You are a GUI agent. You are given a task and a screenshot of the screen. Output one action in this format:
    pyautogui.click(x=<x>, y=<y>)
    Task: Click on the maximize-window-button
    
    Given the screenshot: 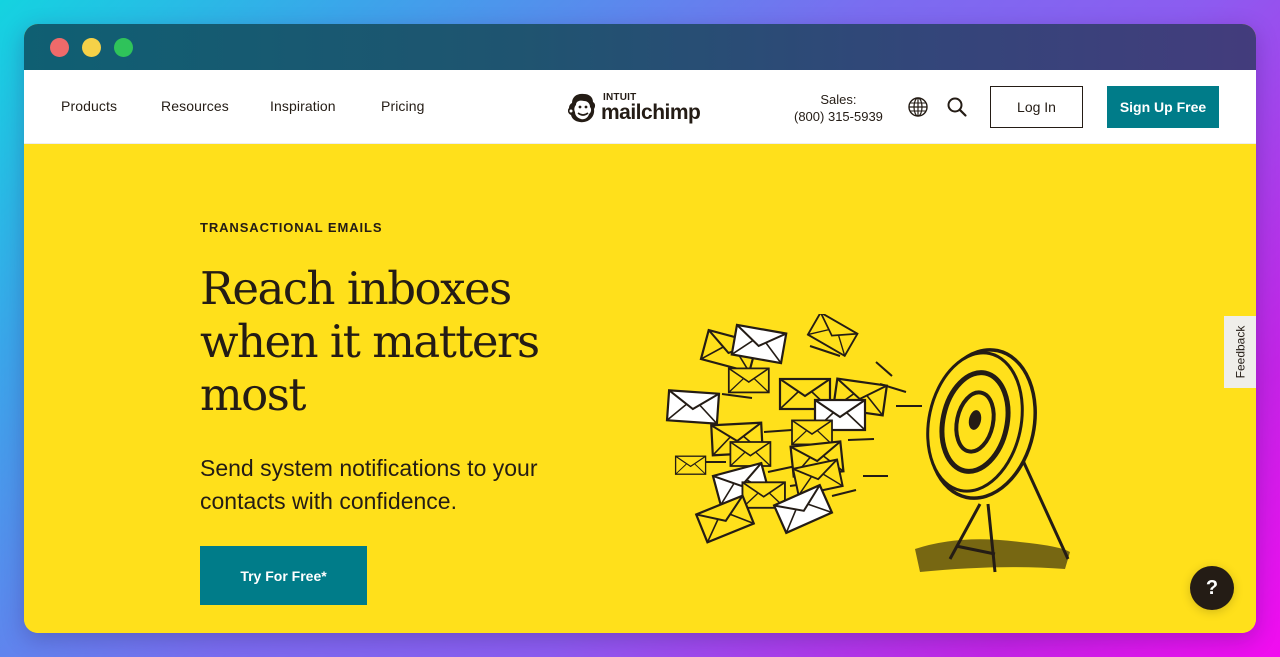 What is the action you would take?
    pyautogui.click(x=123, y=47)
    